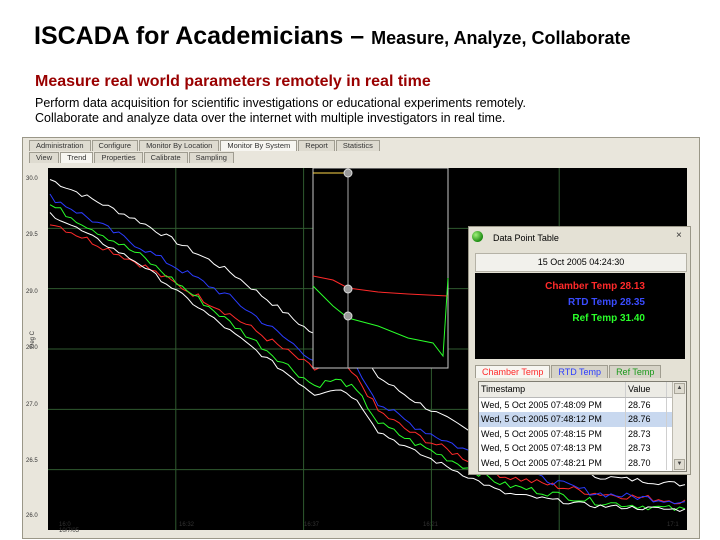 Image resolution: width=720 pixels, height=540 pixels. I want to click on row-value: 28.70, so click(646, 462).